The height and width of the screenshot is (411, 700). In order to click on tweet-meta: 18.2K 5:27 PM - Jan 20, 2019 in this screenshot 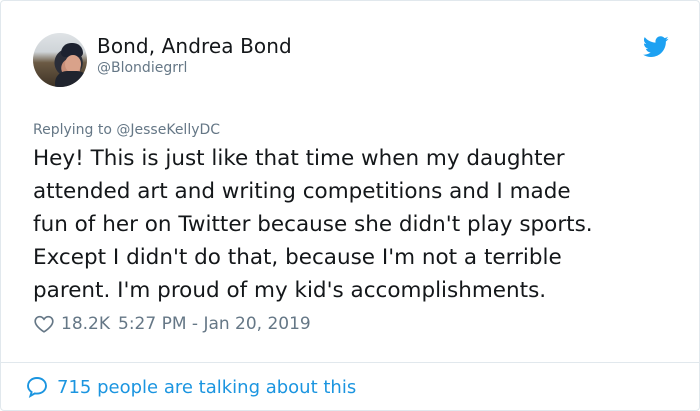, I will do `click(172, 324)`.